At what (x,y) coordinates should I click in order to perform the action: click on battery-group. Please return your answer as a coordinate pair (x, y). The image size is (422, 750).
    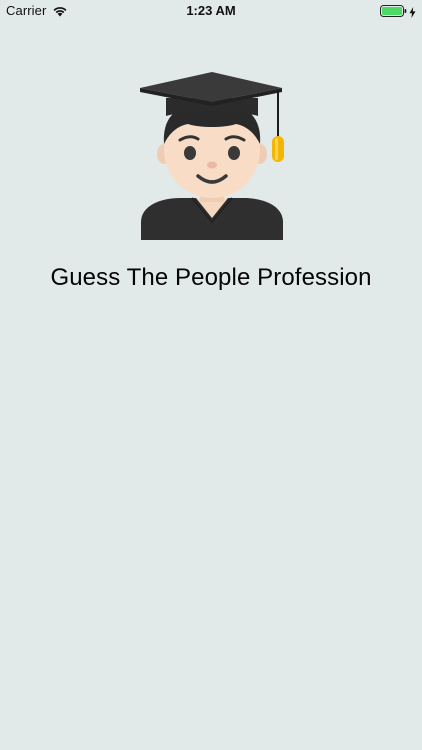
    Looking at the image, I should click on (398, 11).